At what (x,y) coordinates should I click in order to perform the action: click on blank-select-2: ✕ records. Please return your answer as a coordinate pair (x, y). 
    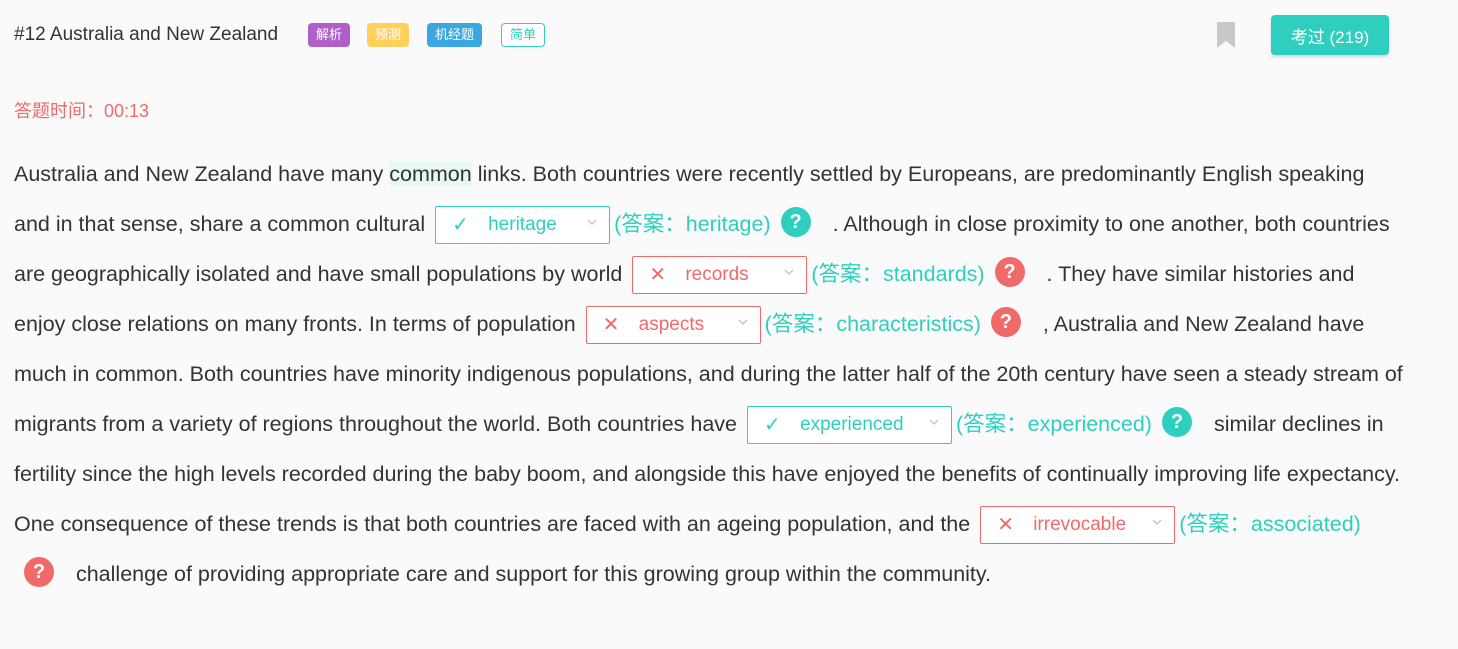
    Looking at the image, I should click on (720, 275).